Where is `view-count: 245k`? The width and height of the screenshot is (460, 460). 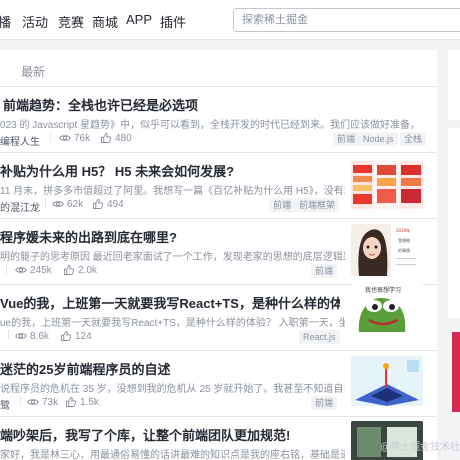
view-count: 245k is located at coordinates (33, 270).